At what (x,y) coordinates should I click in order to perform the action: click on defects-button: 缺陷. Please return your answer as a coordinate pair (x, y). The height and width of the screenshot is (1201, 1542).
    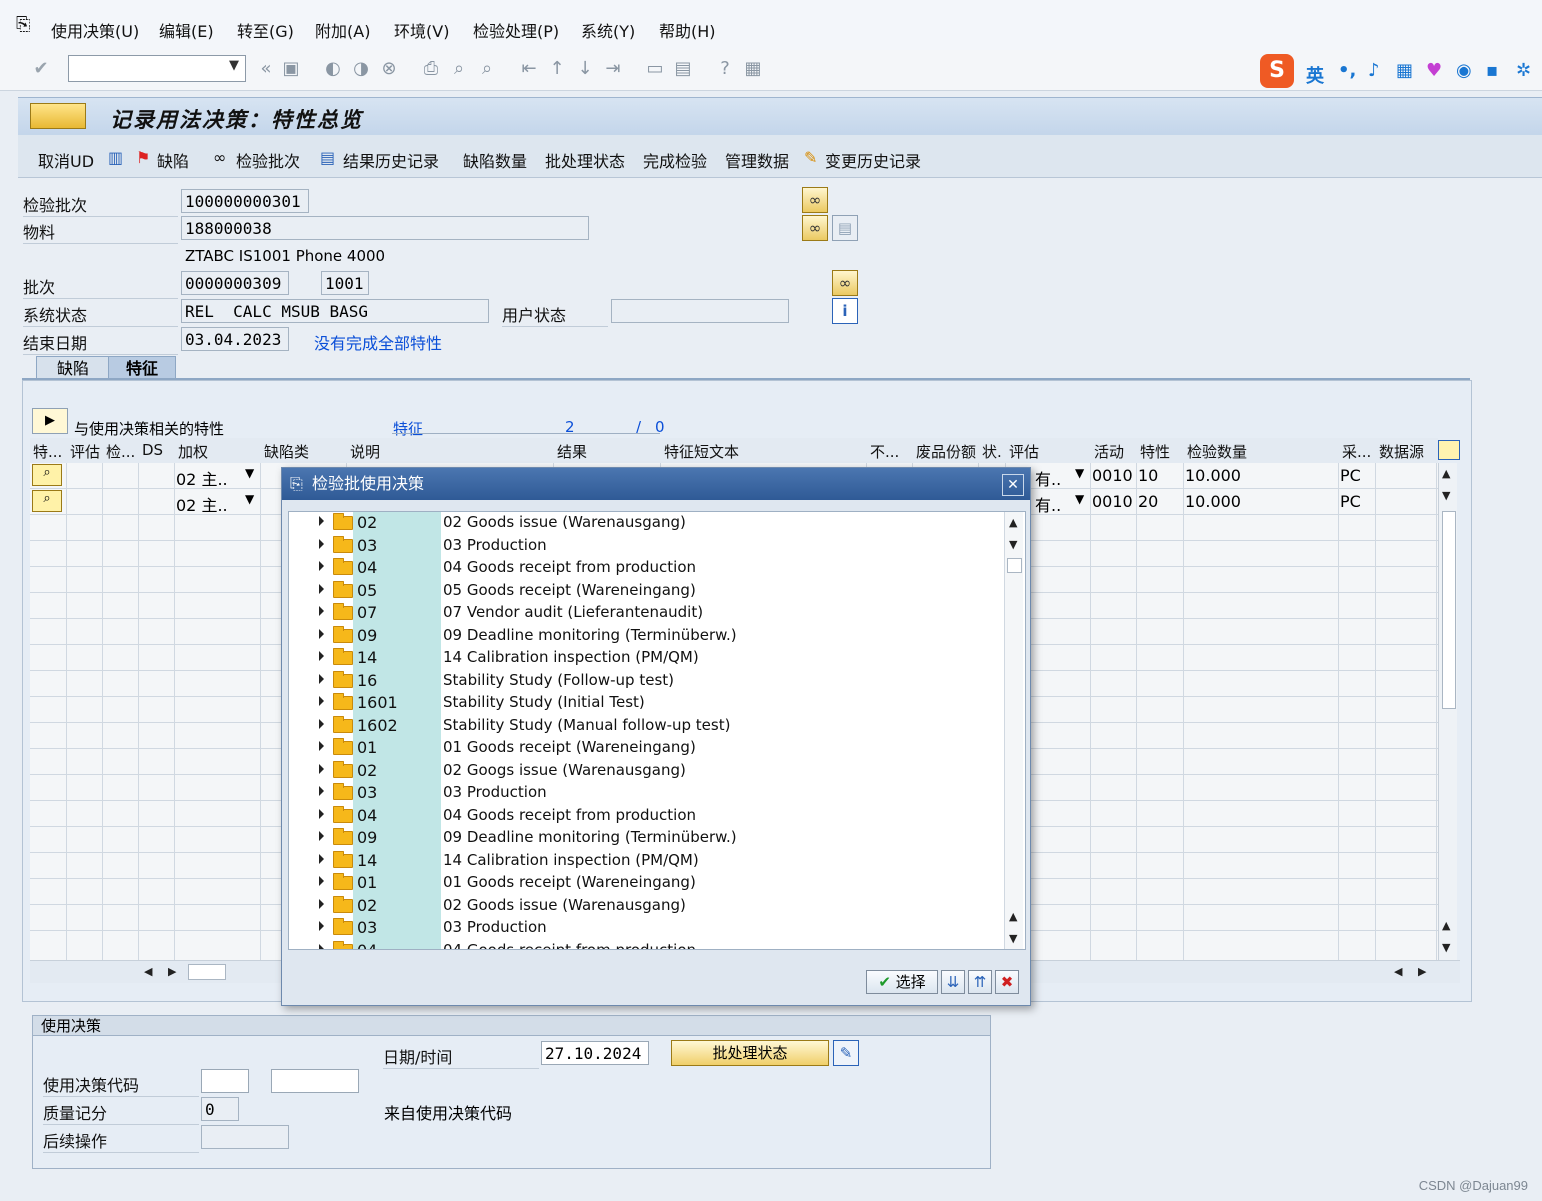
    Looking at the image, I should click on (173, 160).